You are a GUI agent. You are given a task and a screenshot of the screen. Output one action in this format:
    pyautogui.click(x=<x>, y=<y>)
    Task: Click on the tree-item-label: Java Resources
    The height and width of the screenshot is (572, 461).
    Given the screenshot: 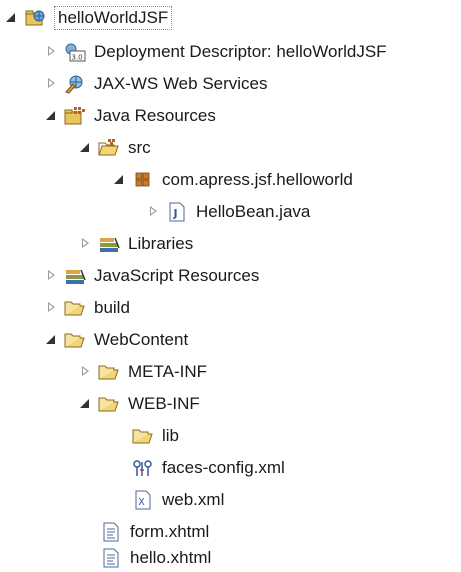 What is the action you would take?
    pyautogui.click(x=155, y=115)
    